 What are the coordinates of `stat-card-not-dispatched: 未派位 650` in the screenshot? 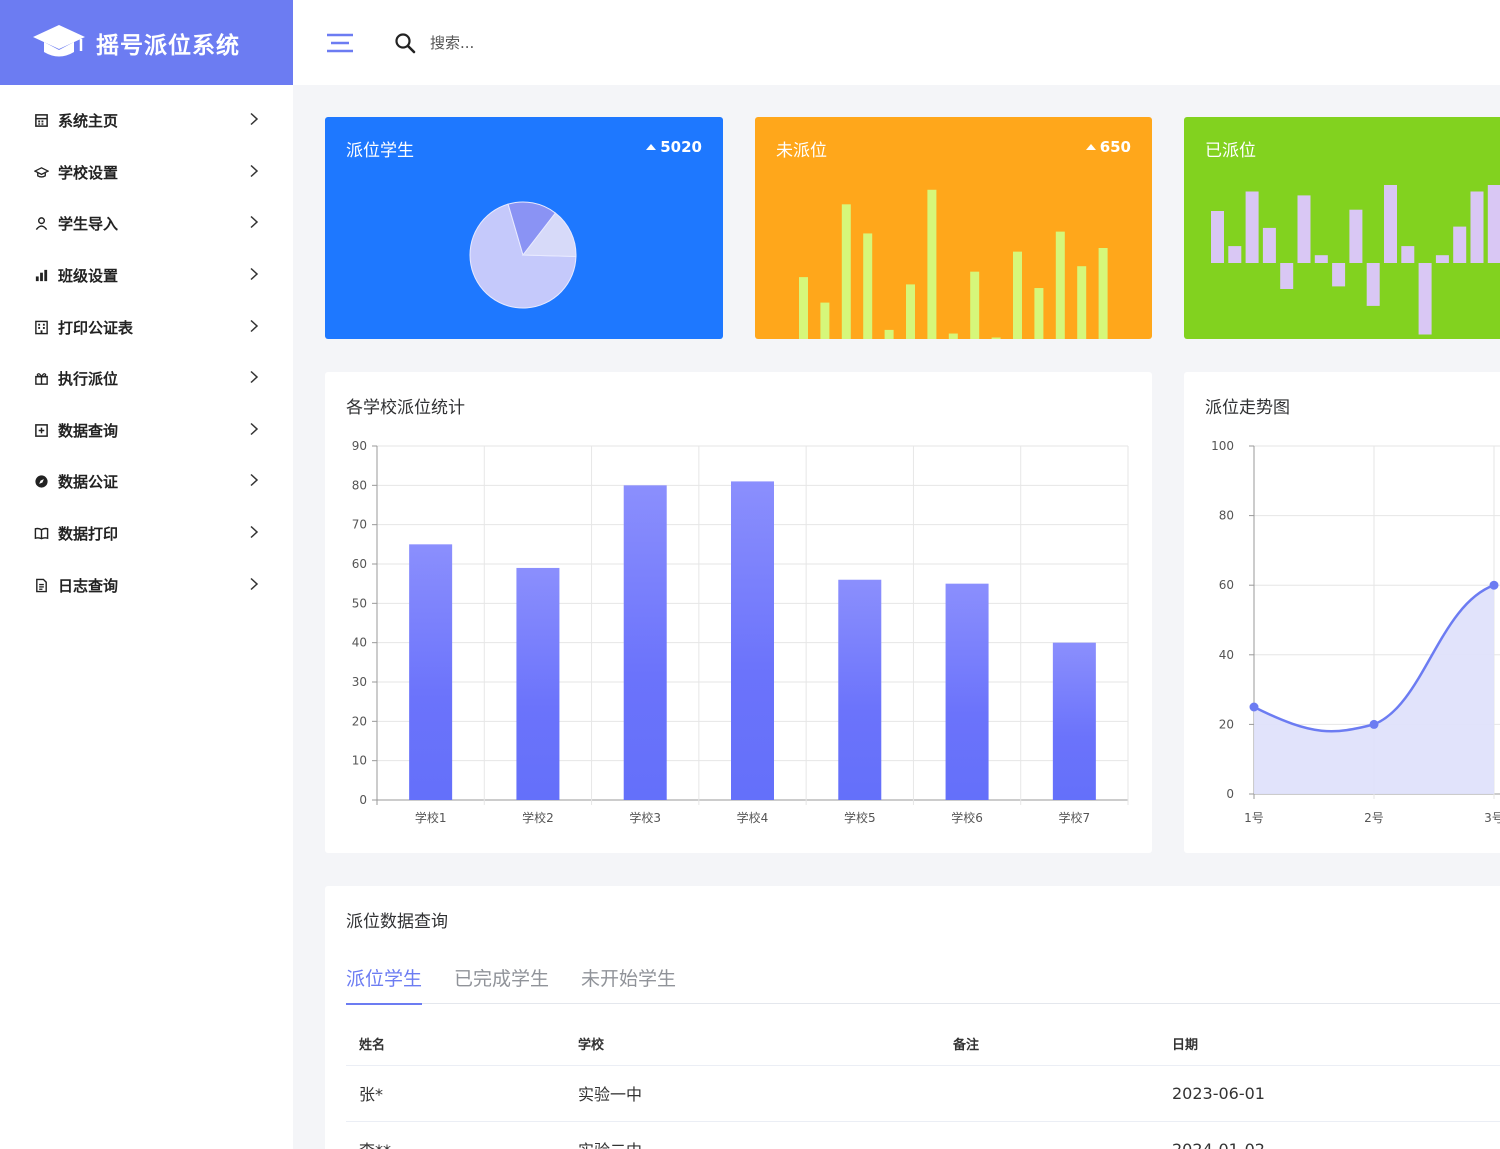 It's located at (953, 228).